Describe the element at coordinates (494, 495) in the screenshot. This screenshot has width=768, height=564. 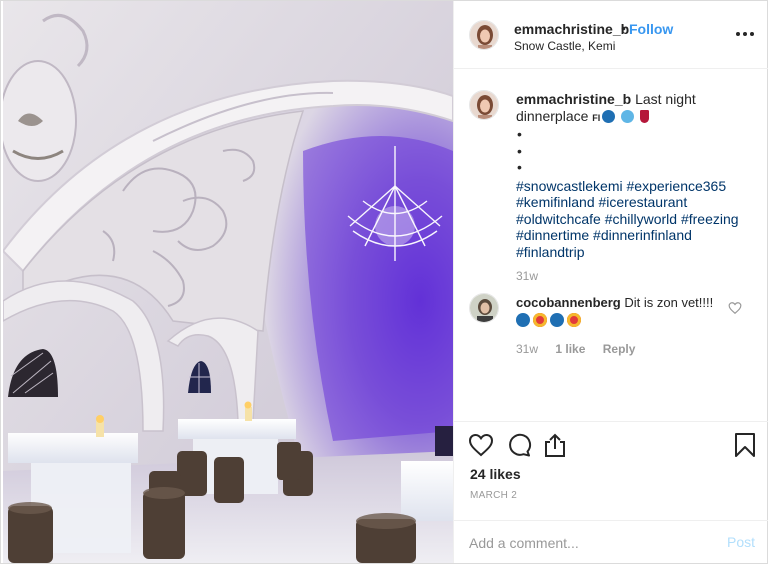
I see `post-date: MARCH 2` at that location.